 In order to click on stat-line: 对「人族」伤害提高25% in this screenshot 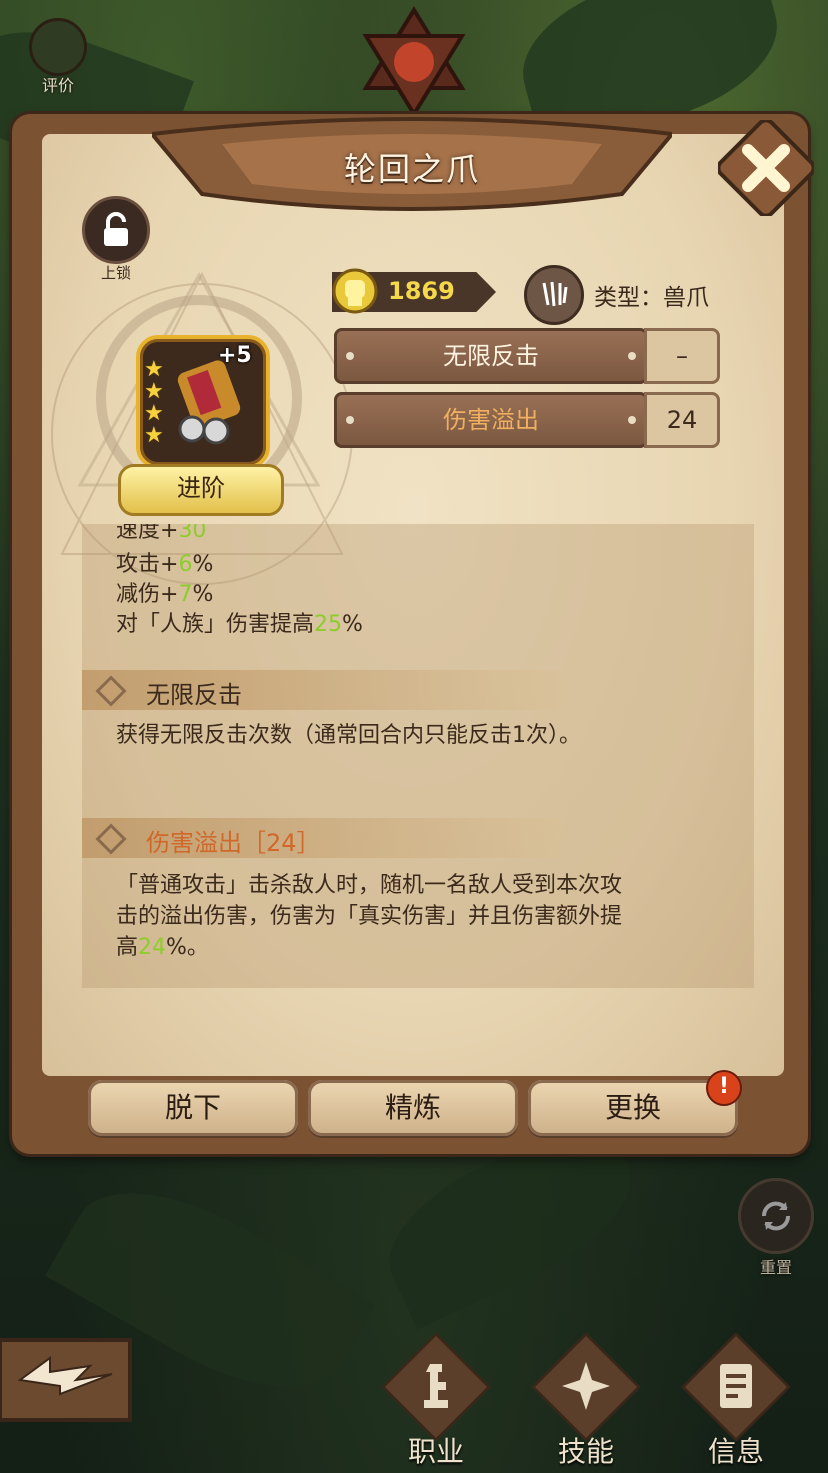, I will do `click(239, 624)`.